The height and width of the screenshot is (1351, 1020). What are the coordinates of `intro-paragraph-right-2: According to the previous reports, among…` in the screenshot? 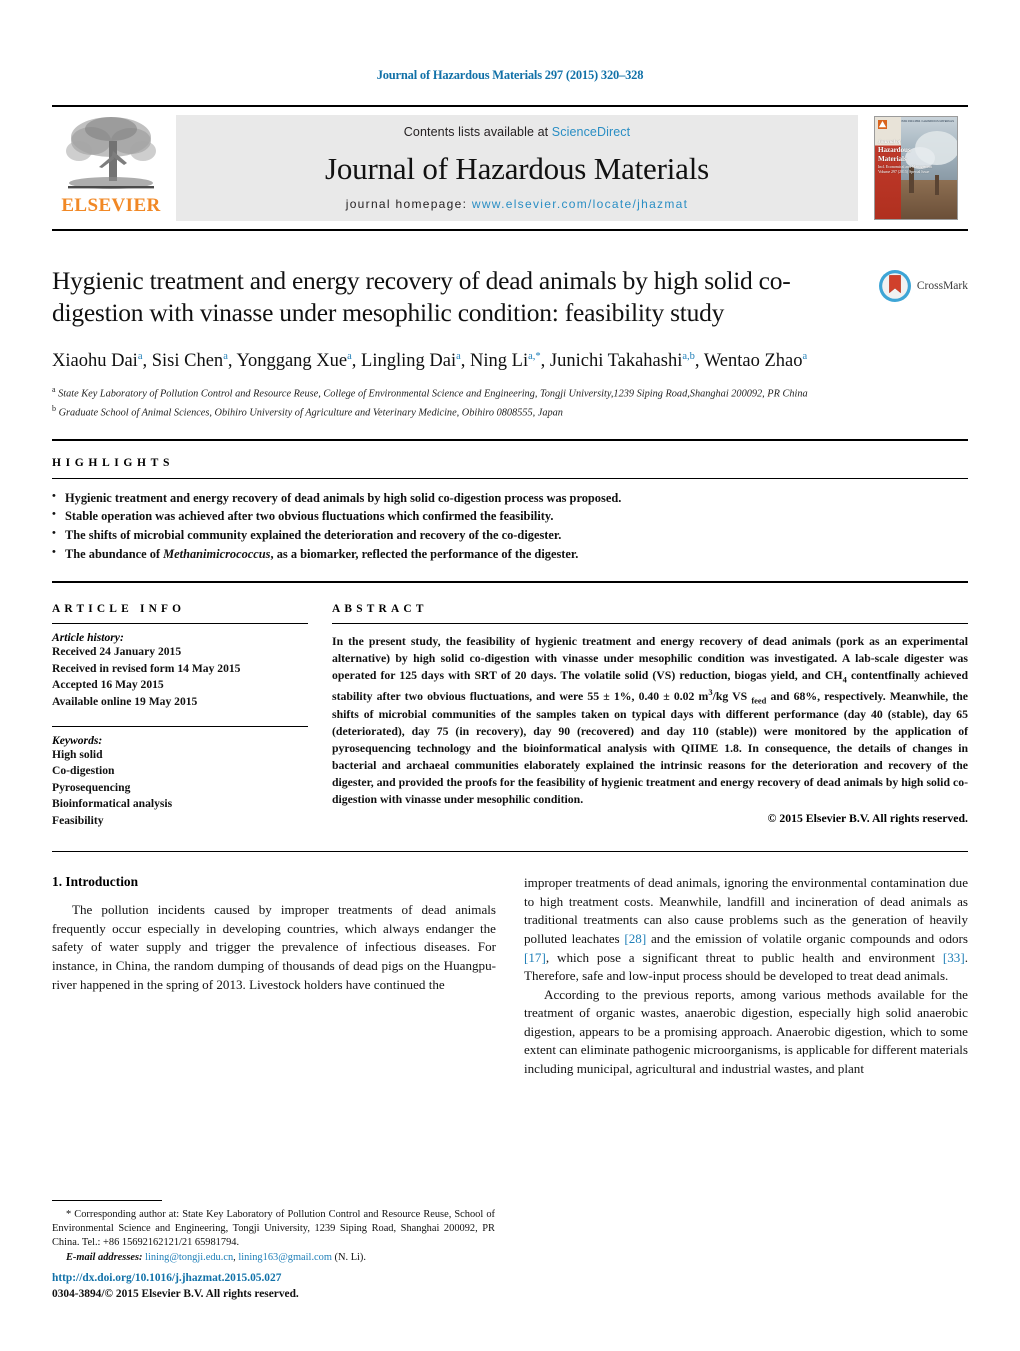 It's located at (746, 1031).